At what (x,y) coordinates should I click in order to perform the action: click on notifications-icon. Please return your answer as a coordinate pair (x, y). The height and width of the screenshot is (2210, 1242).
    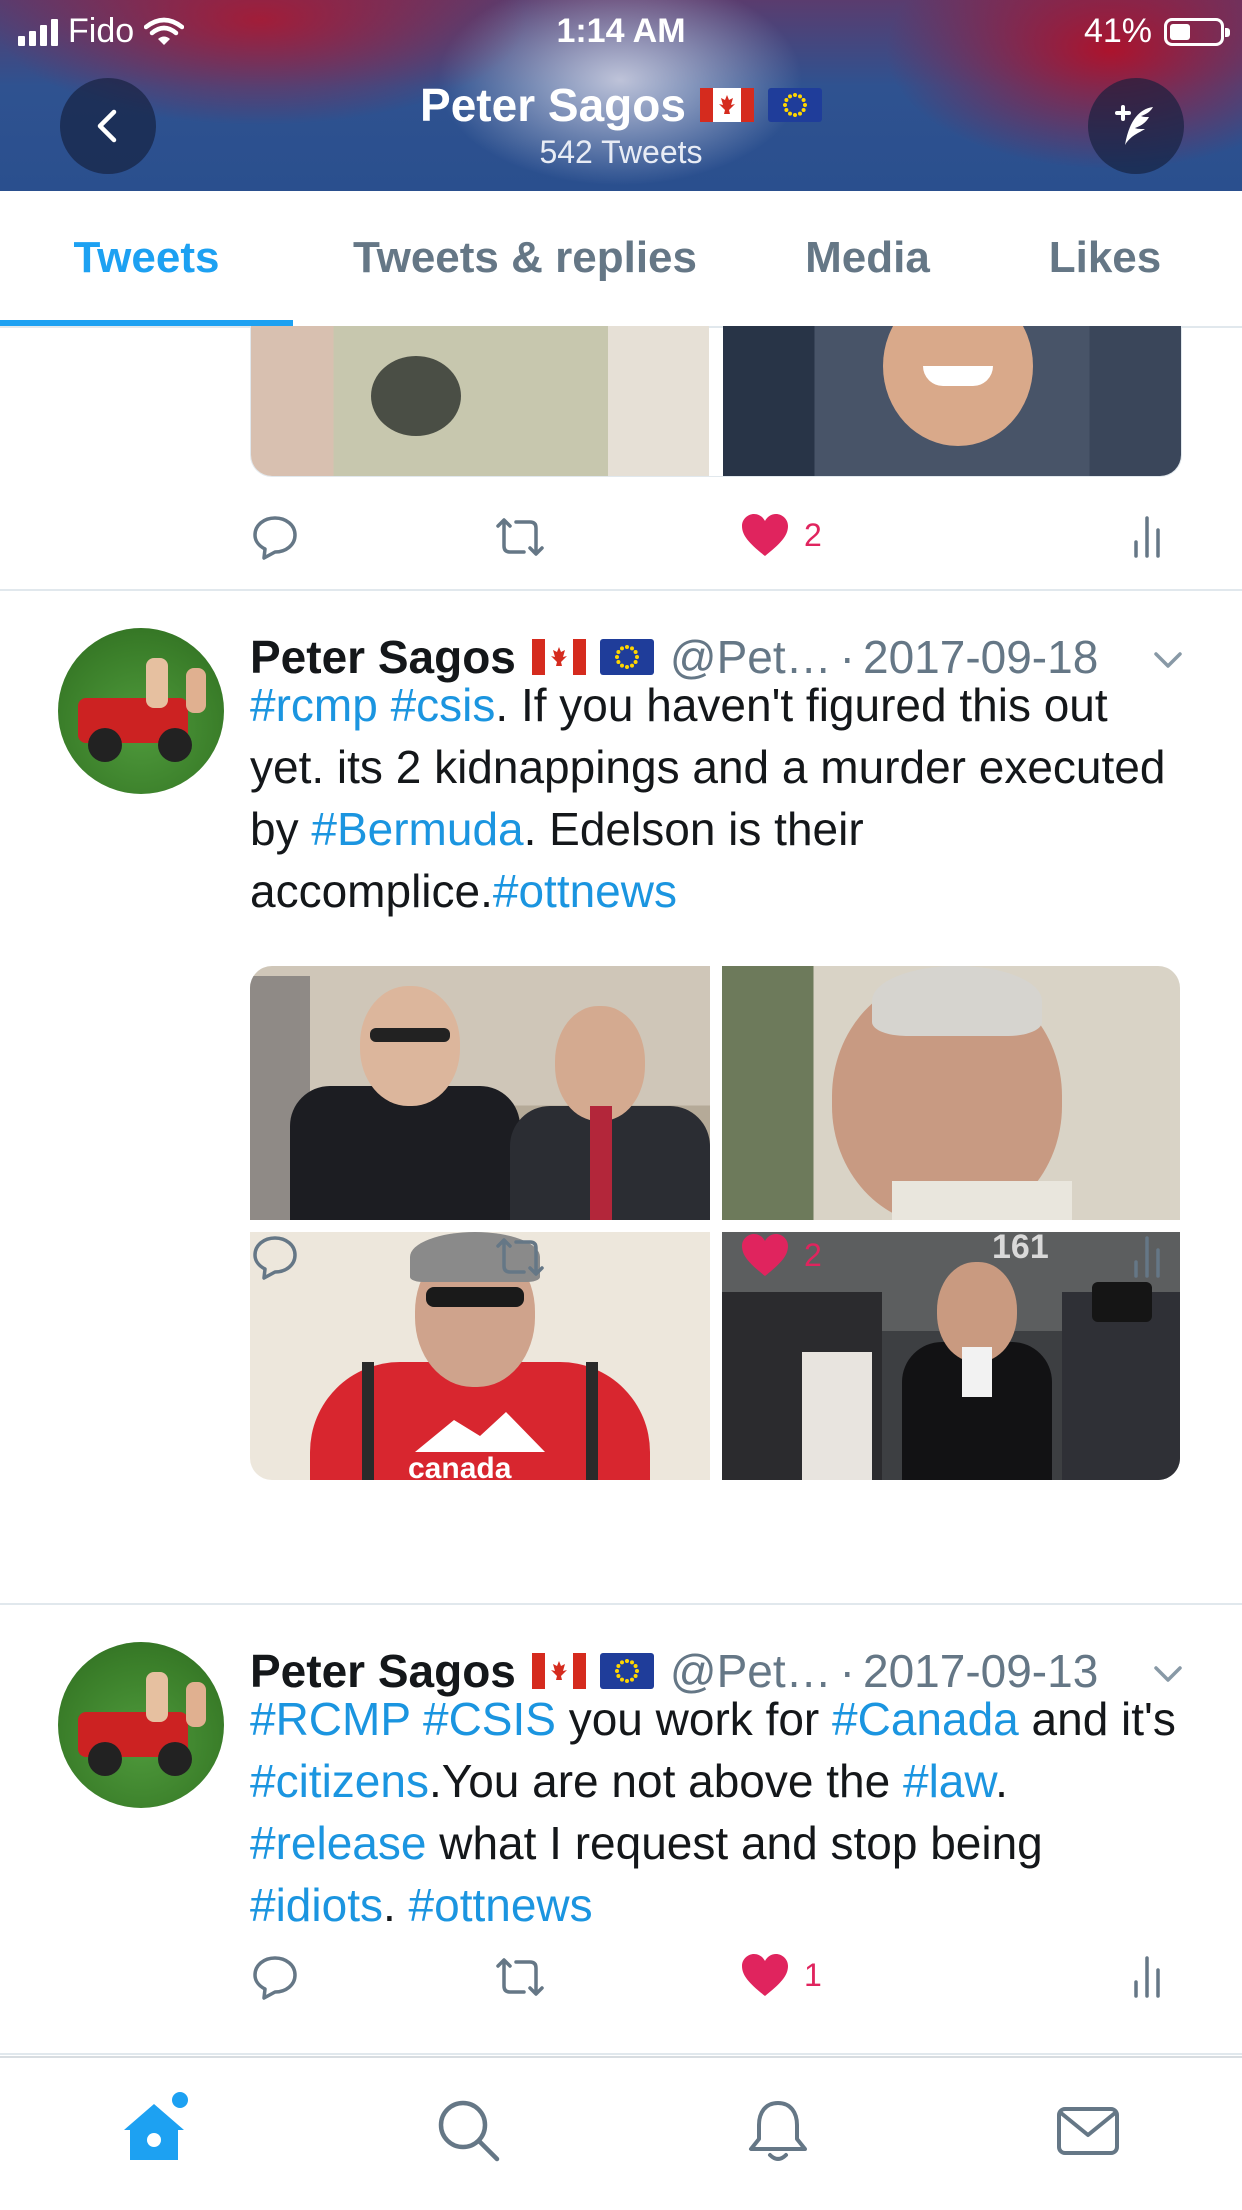
    Looking at the image, I should click on (778, 2131).